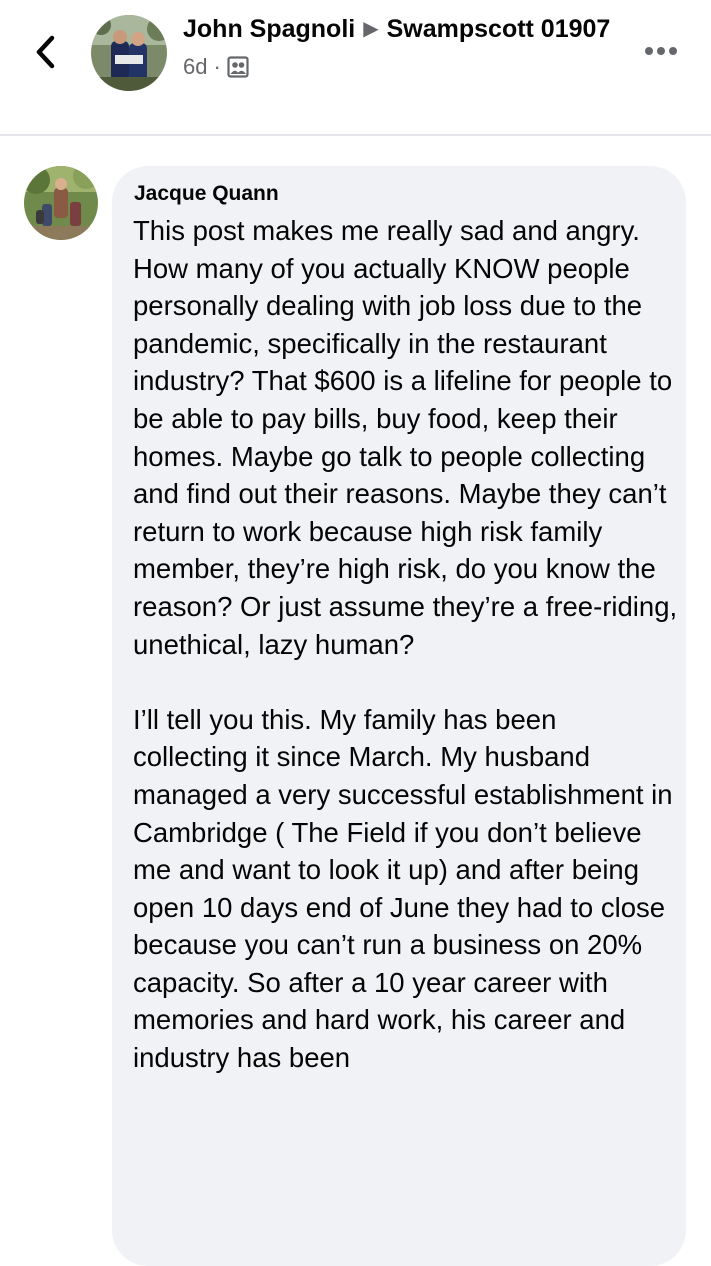  I want to click on post-header: John Spagnoli ▶ Swampscott 01907 6d ·, so click(355, 68).